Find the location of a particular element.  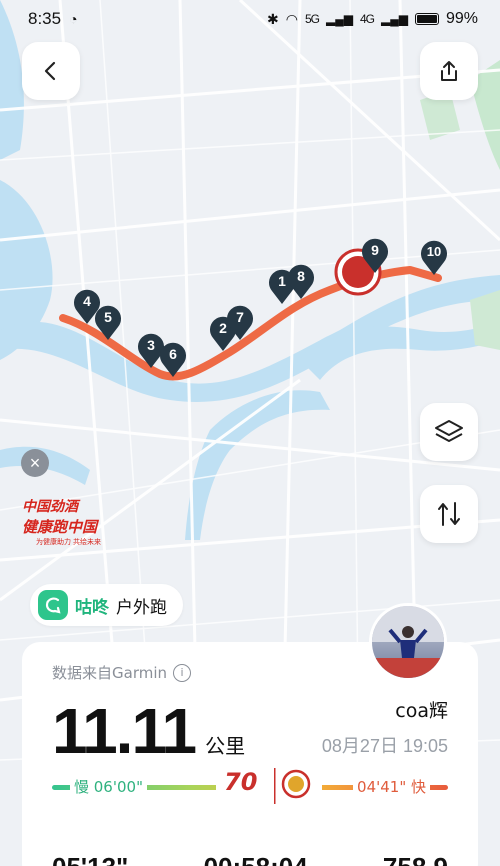

battery-icon is located at coordinates (426, 19).